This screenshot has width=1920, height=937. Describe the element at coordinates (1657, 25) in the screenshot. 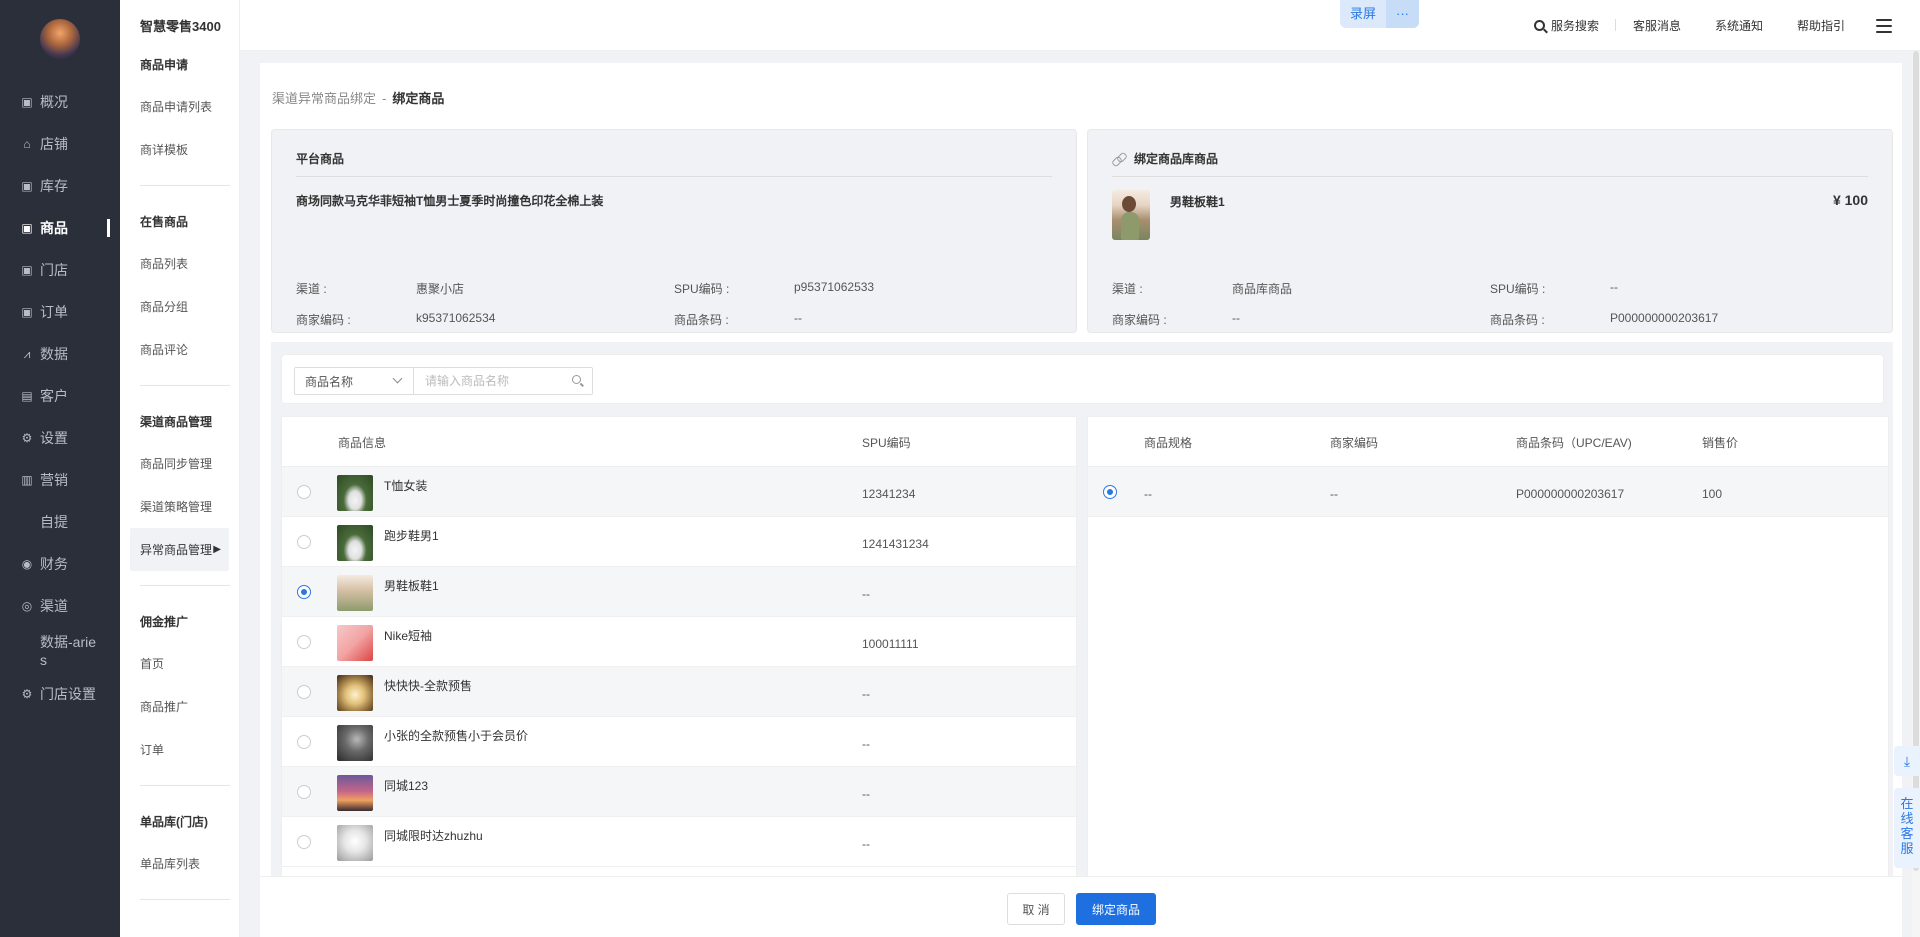

I see `customer-message-link: 客服消息` at that location.